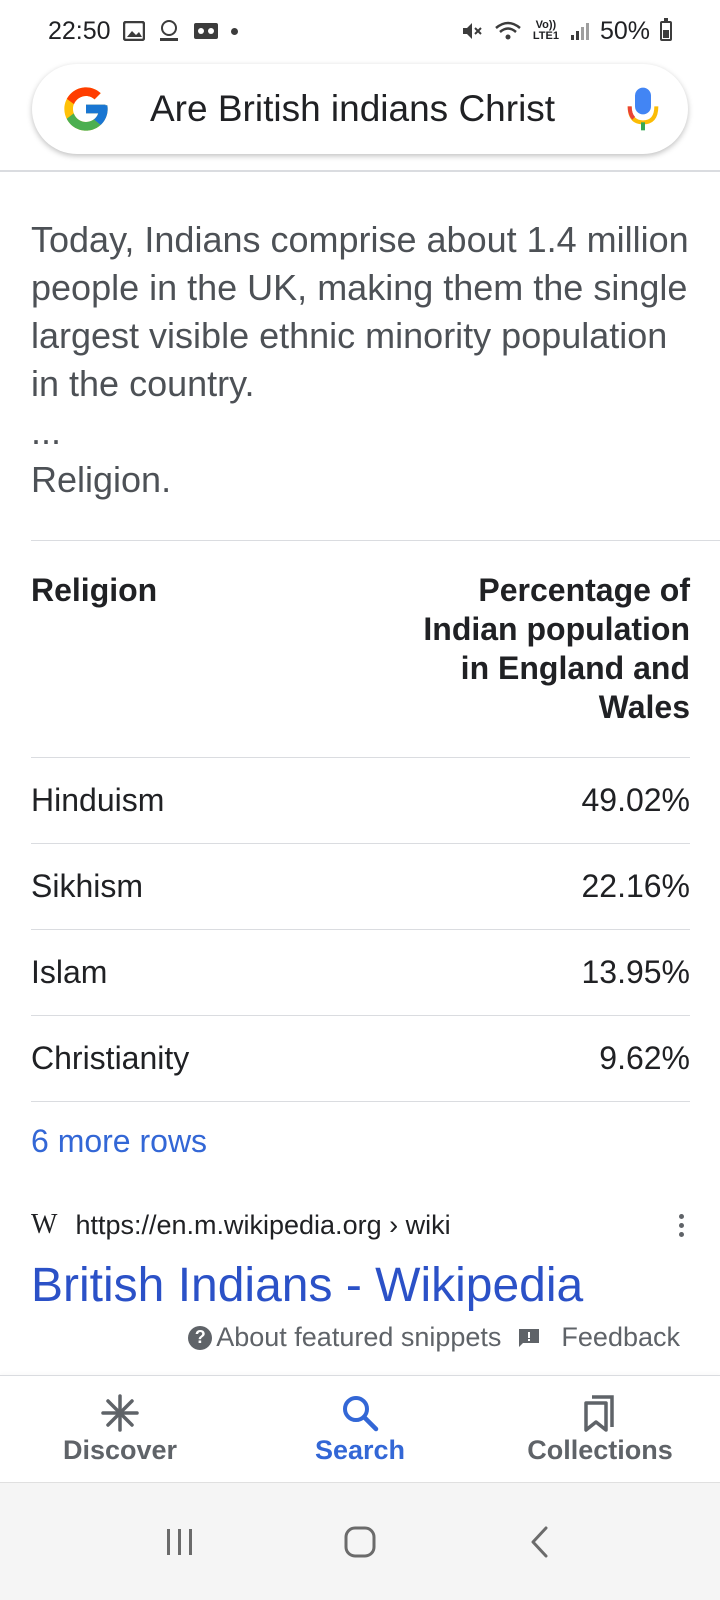 The height and width of the screenshot is (1600, 720). Describe the element at coordinates (681, 1225) in the screenshot. I see `more-options-icon` at that location.